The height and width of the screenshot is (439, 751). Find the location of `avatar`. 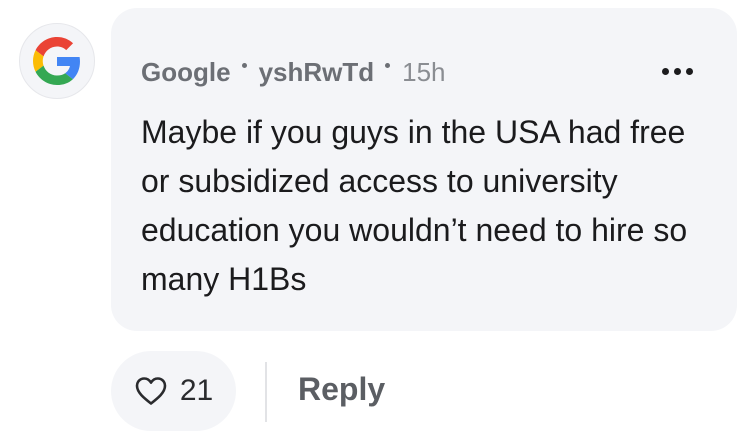

avatar is located at coordinates (57, 61).